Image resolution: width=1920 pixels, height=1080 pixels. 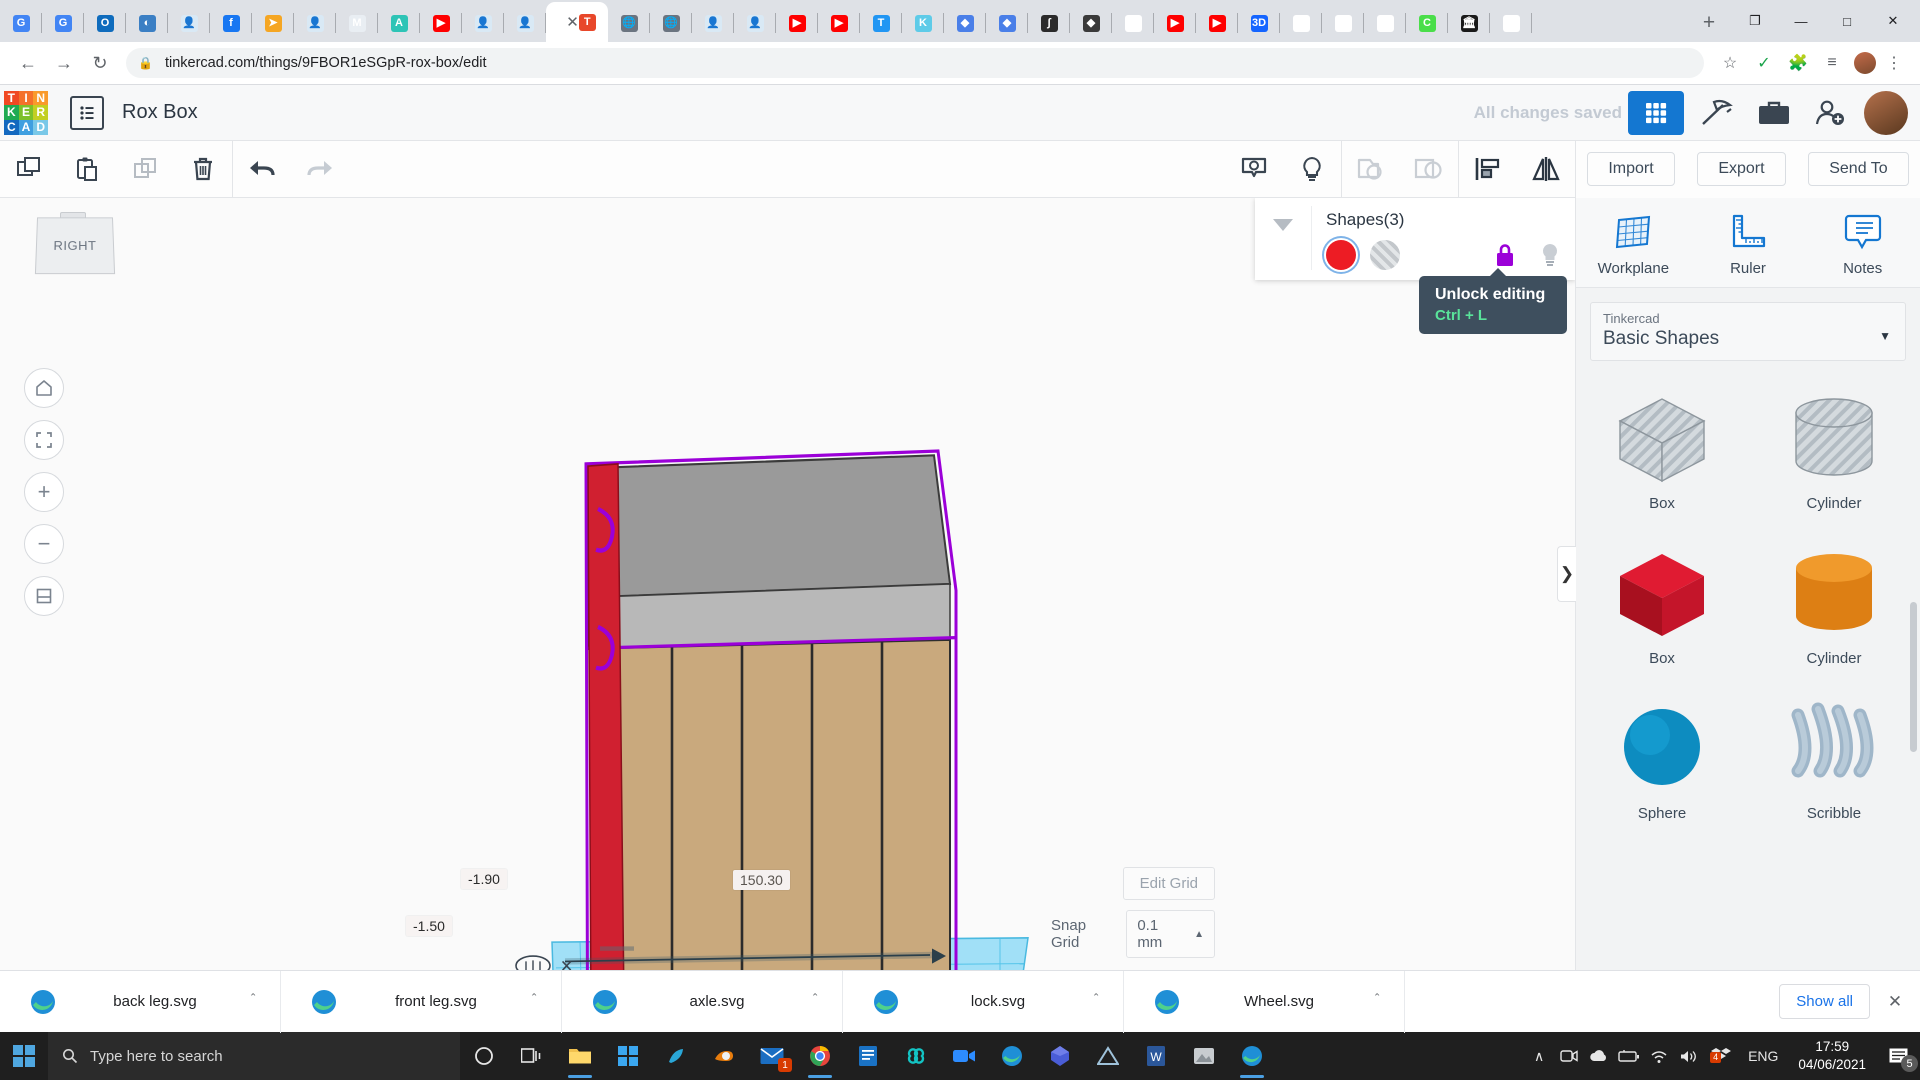 What do you see at coordinates (1895, 1002) in the screenshot?
I see `close-download-bar-button: ✕` at bounding box center [1895, 1002].